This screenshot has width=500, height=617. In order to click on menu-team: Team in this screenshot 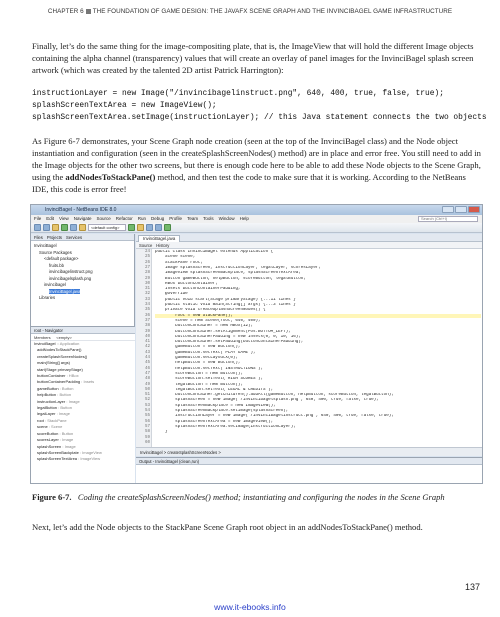, I will do `click(192, 219)`.